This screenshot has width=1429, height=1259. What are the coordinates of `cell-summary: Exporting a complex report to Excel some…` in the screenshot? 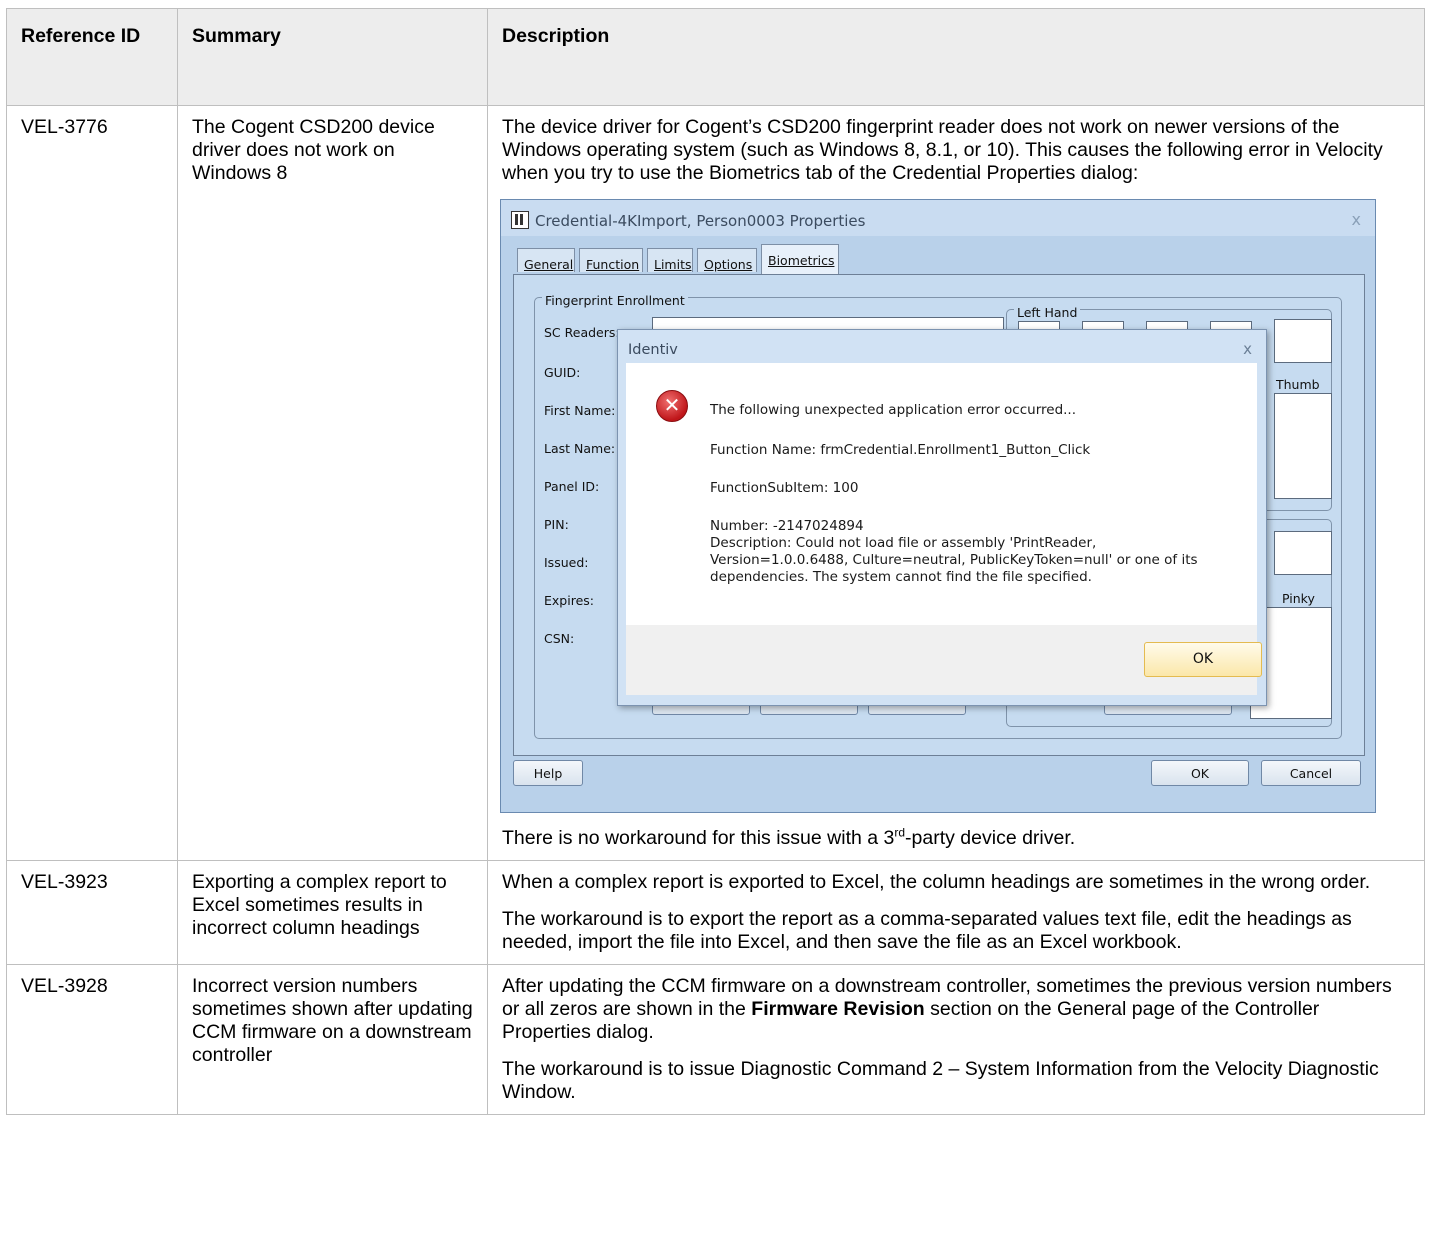 It's located at (332, 912).